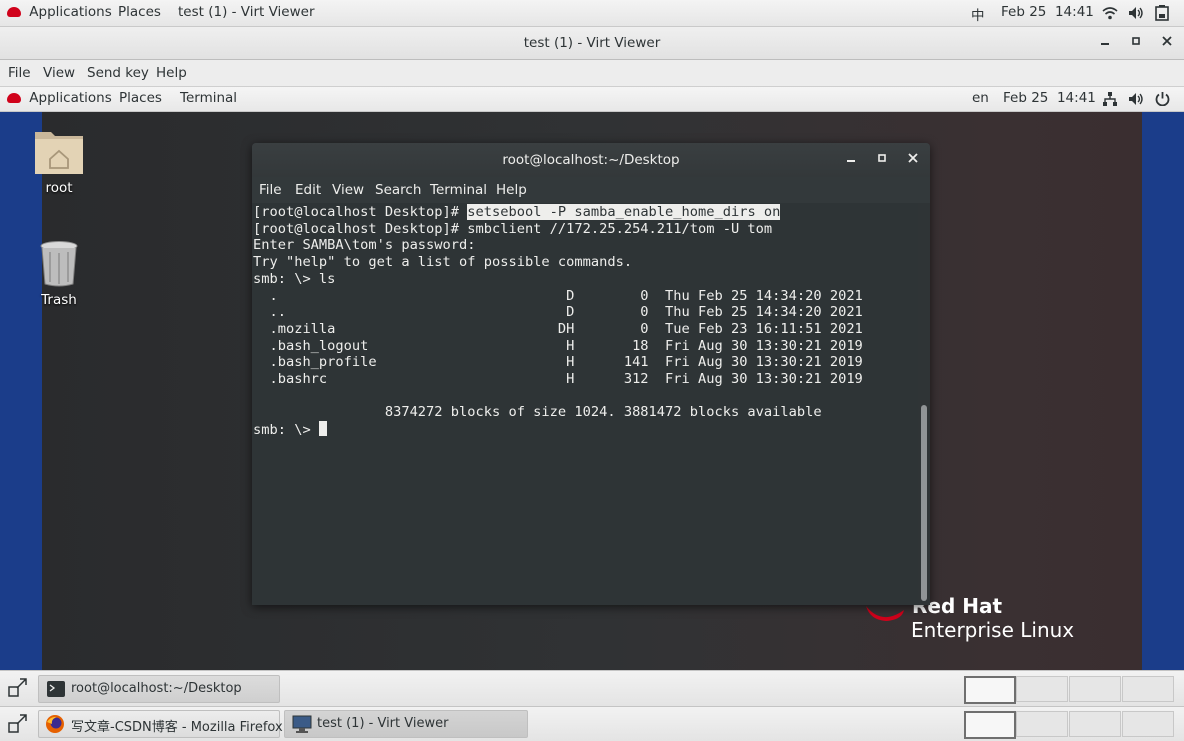 Image resolution: width=1184 pixels, height=741 pixels. I want to click on virt-viewer-titlebar: test (1) - Virt Viewer, so click(592, 43).